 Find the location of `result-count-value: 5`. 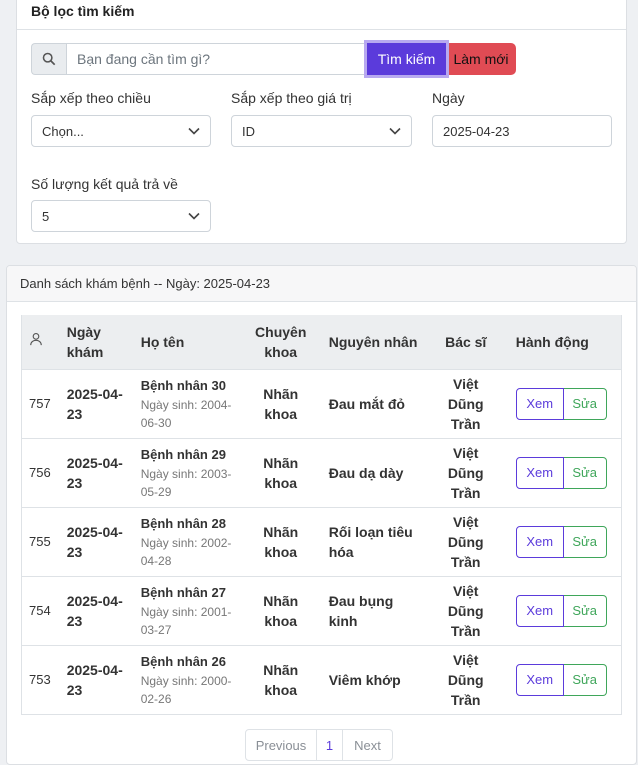

result-count-value: 5 is located at coordinates (46, 216).